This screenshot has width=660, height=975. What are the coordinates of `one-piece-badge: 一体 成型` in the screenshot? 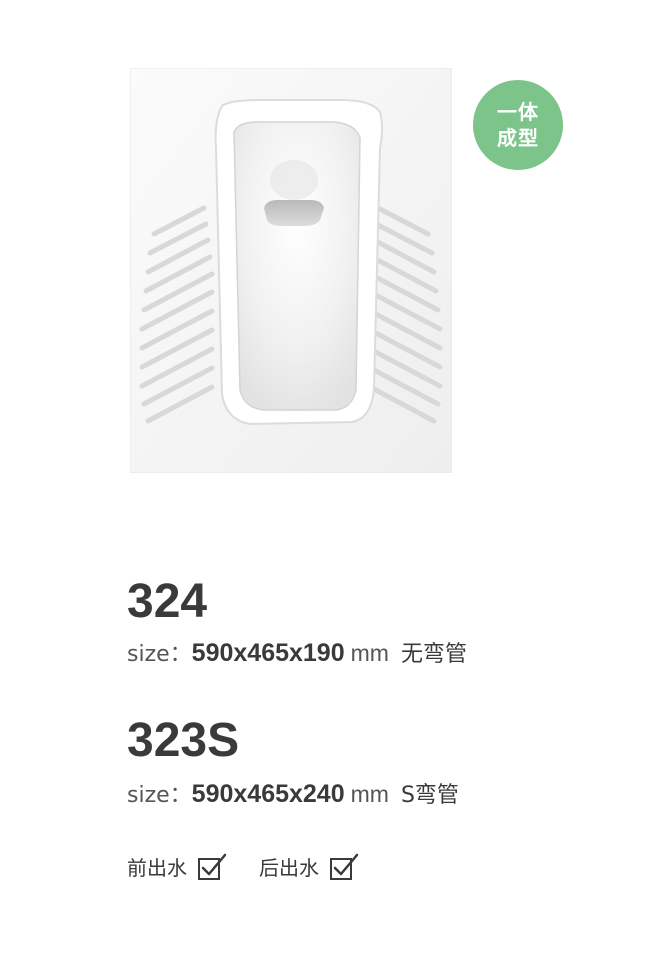 It's located at (518, 125).